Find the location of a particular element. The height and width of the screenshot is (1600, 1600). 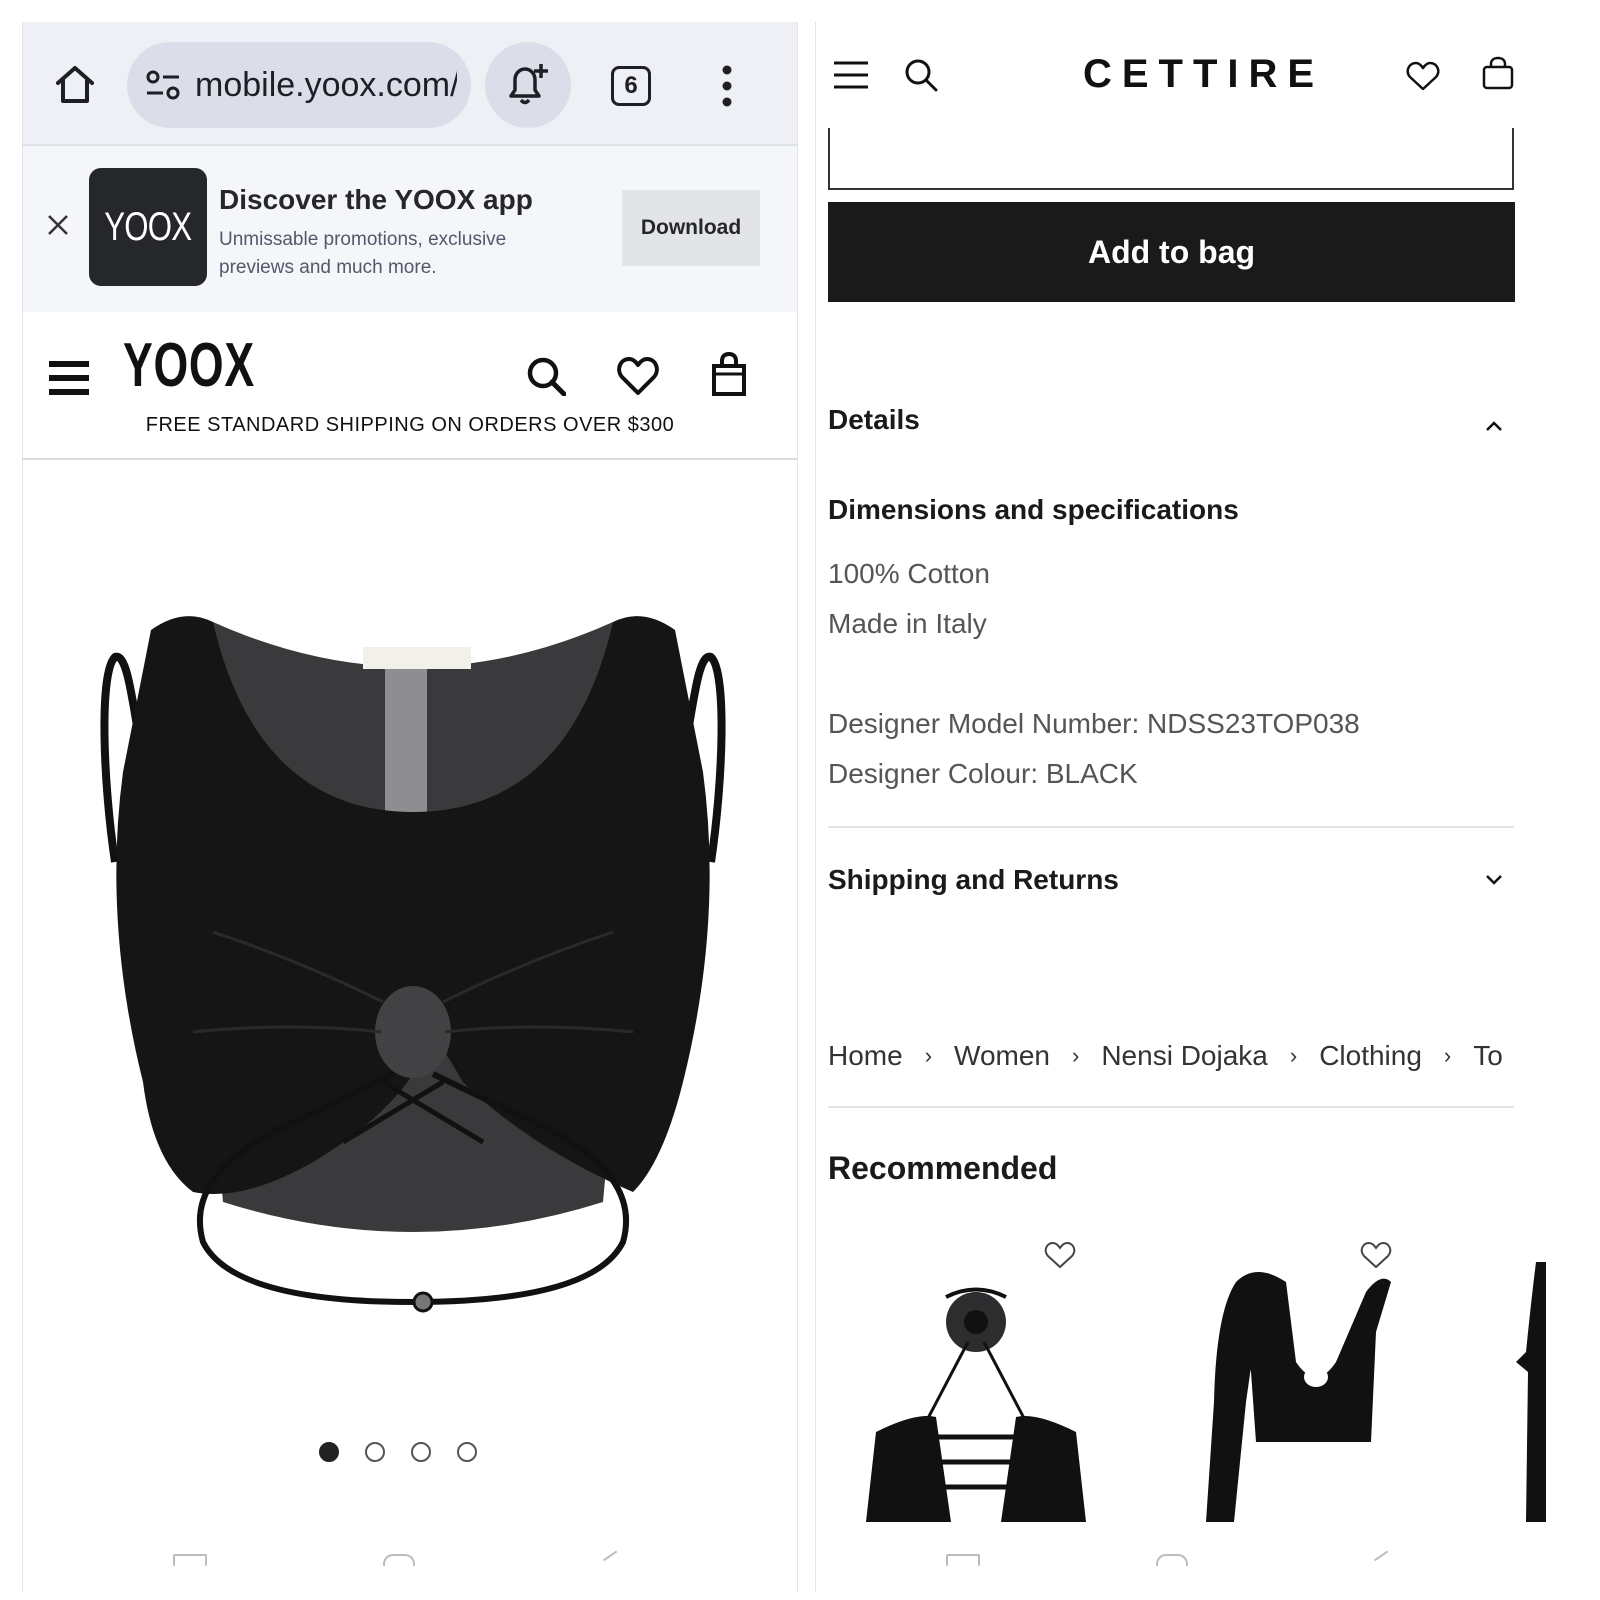

cettire-logo: CETTIRE is located at coordinates (1203, 74).